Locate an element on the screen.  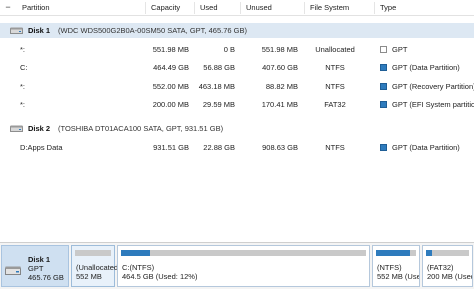
disk-map-segment: (FAT32) 200 MB (Used is located at coordinates (447, 266).